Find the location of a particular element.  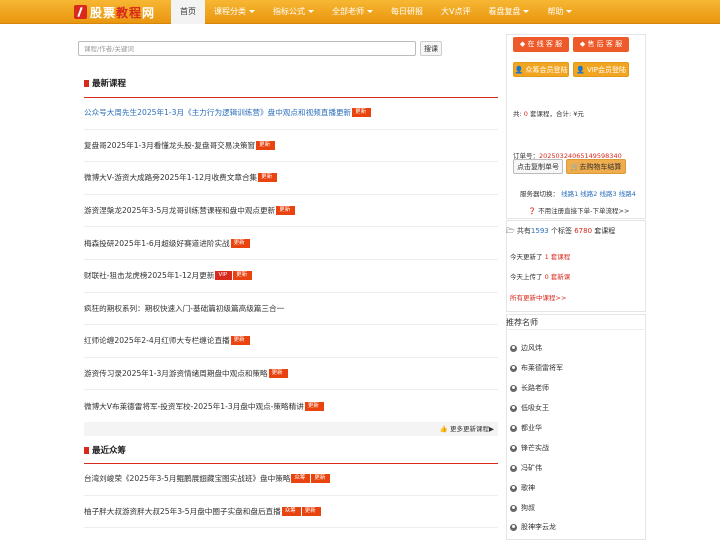

teacher-item: 锋芒实战 is located at coordinates (529, 448).